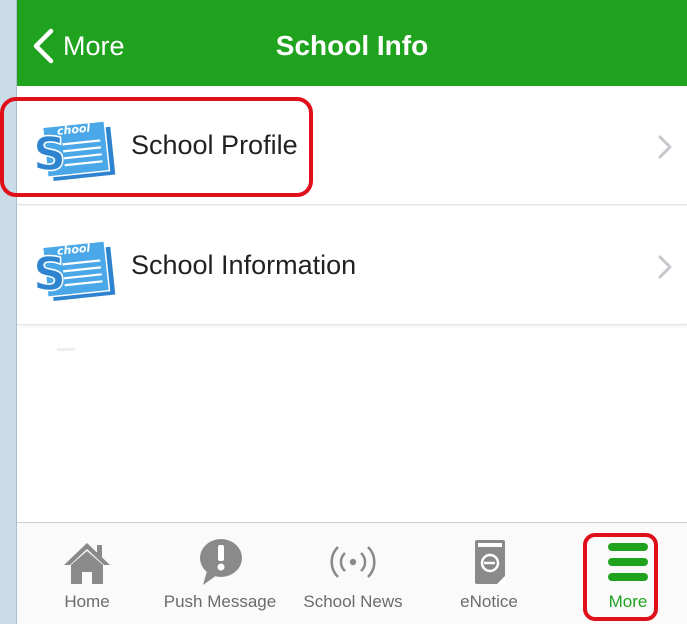 This screenshot has height=624, width=687. I want to click on menu-icon, so click(628, 562).